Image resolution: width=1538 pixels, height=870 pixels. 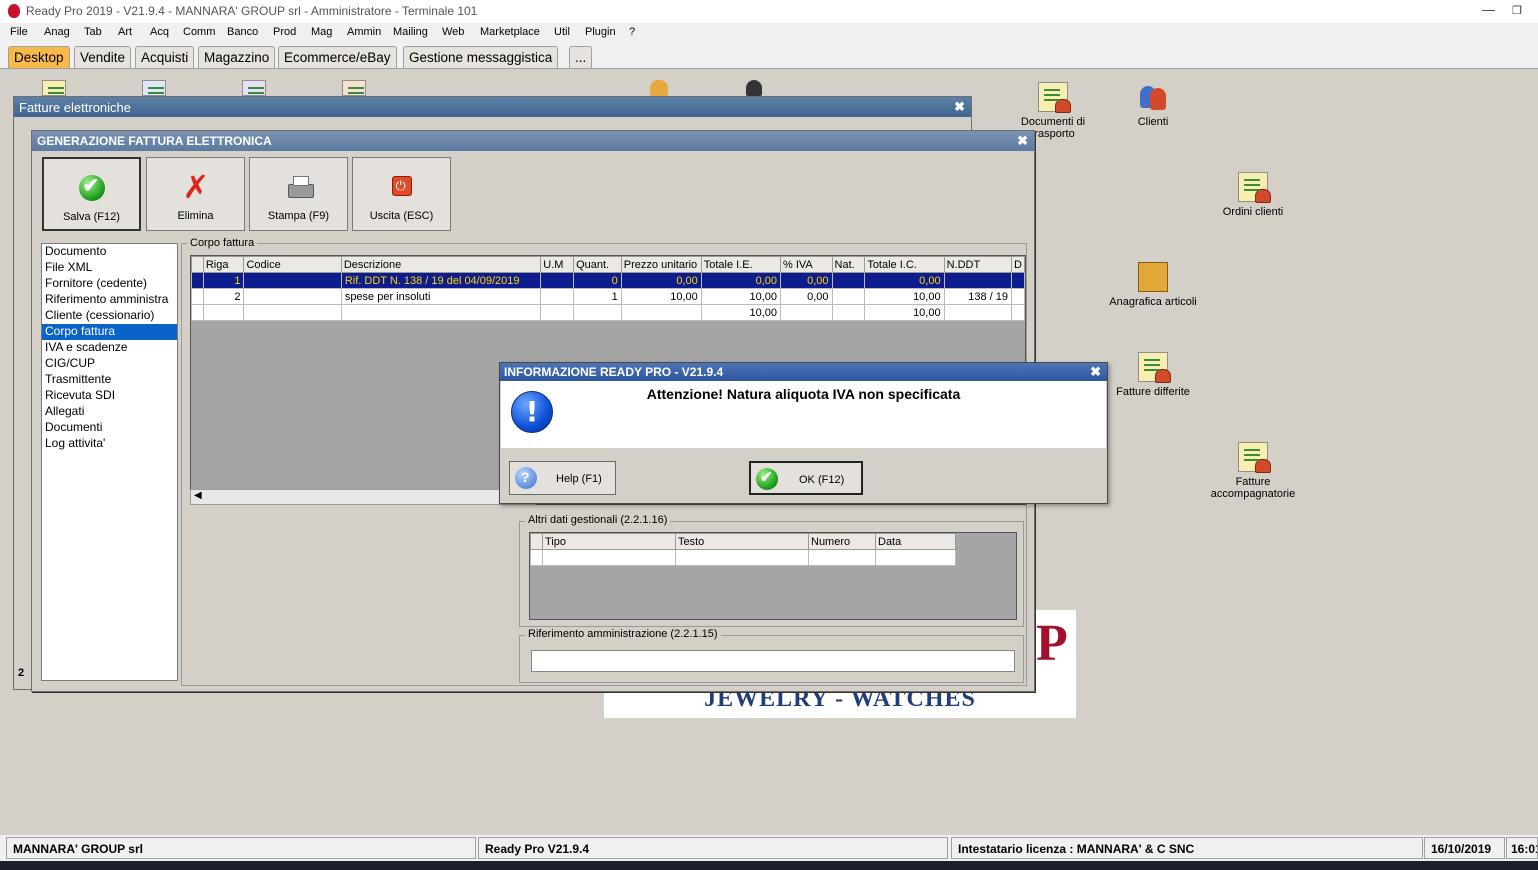 I want to click on cell-quant: 0, so click(x=597, y=280).